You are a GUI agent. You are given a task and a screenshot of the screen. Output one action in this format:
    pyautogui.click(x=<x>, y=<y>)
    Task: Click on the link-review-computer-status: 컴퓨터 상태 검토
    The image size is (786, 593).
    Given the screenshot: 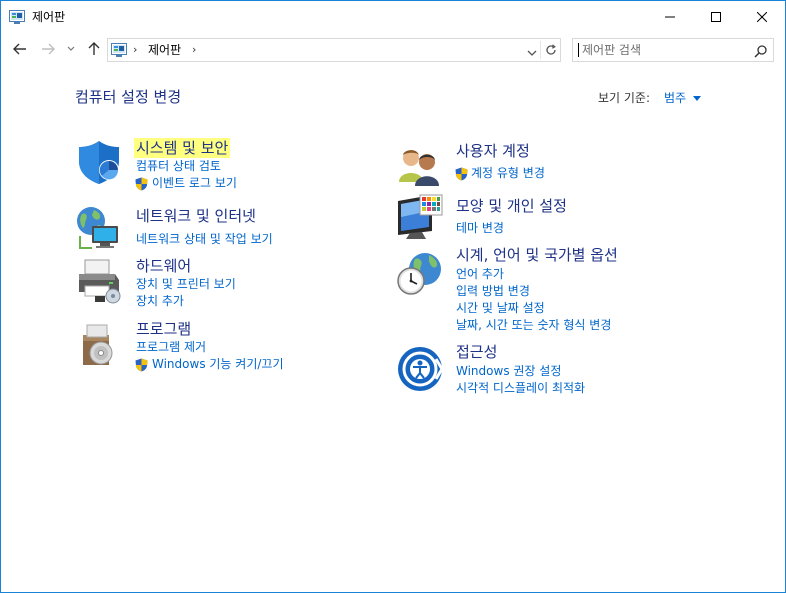 What is the action you would take?
    pyautogui.click(x=178, y=166)
    